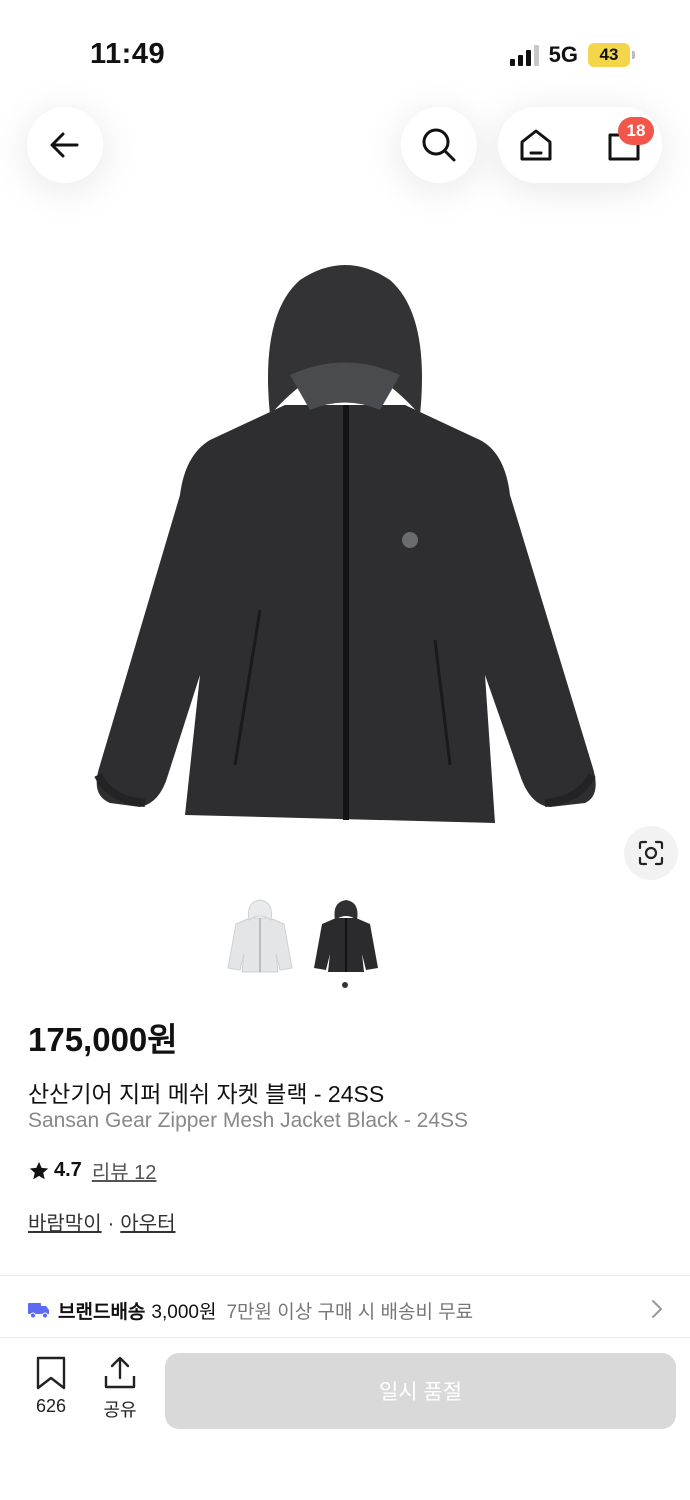  Describe the element at coordinates (563, 54) in the screenshot. I see `network-type: 5G` at that location.